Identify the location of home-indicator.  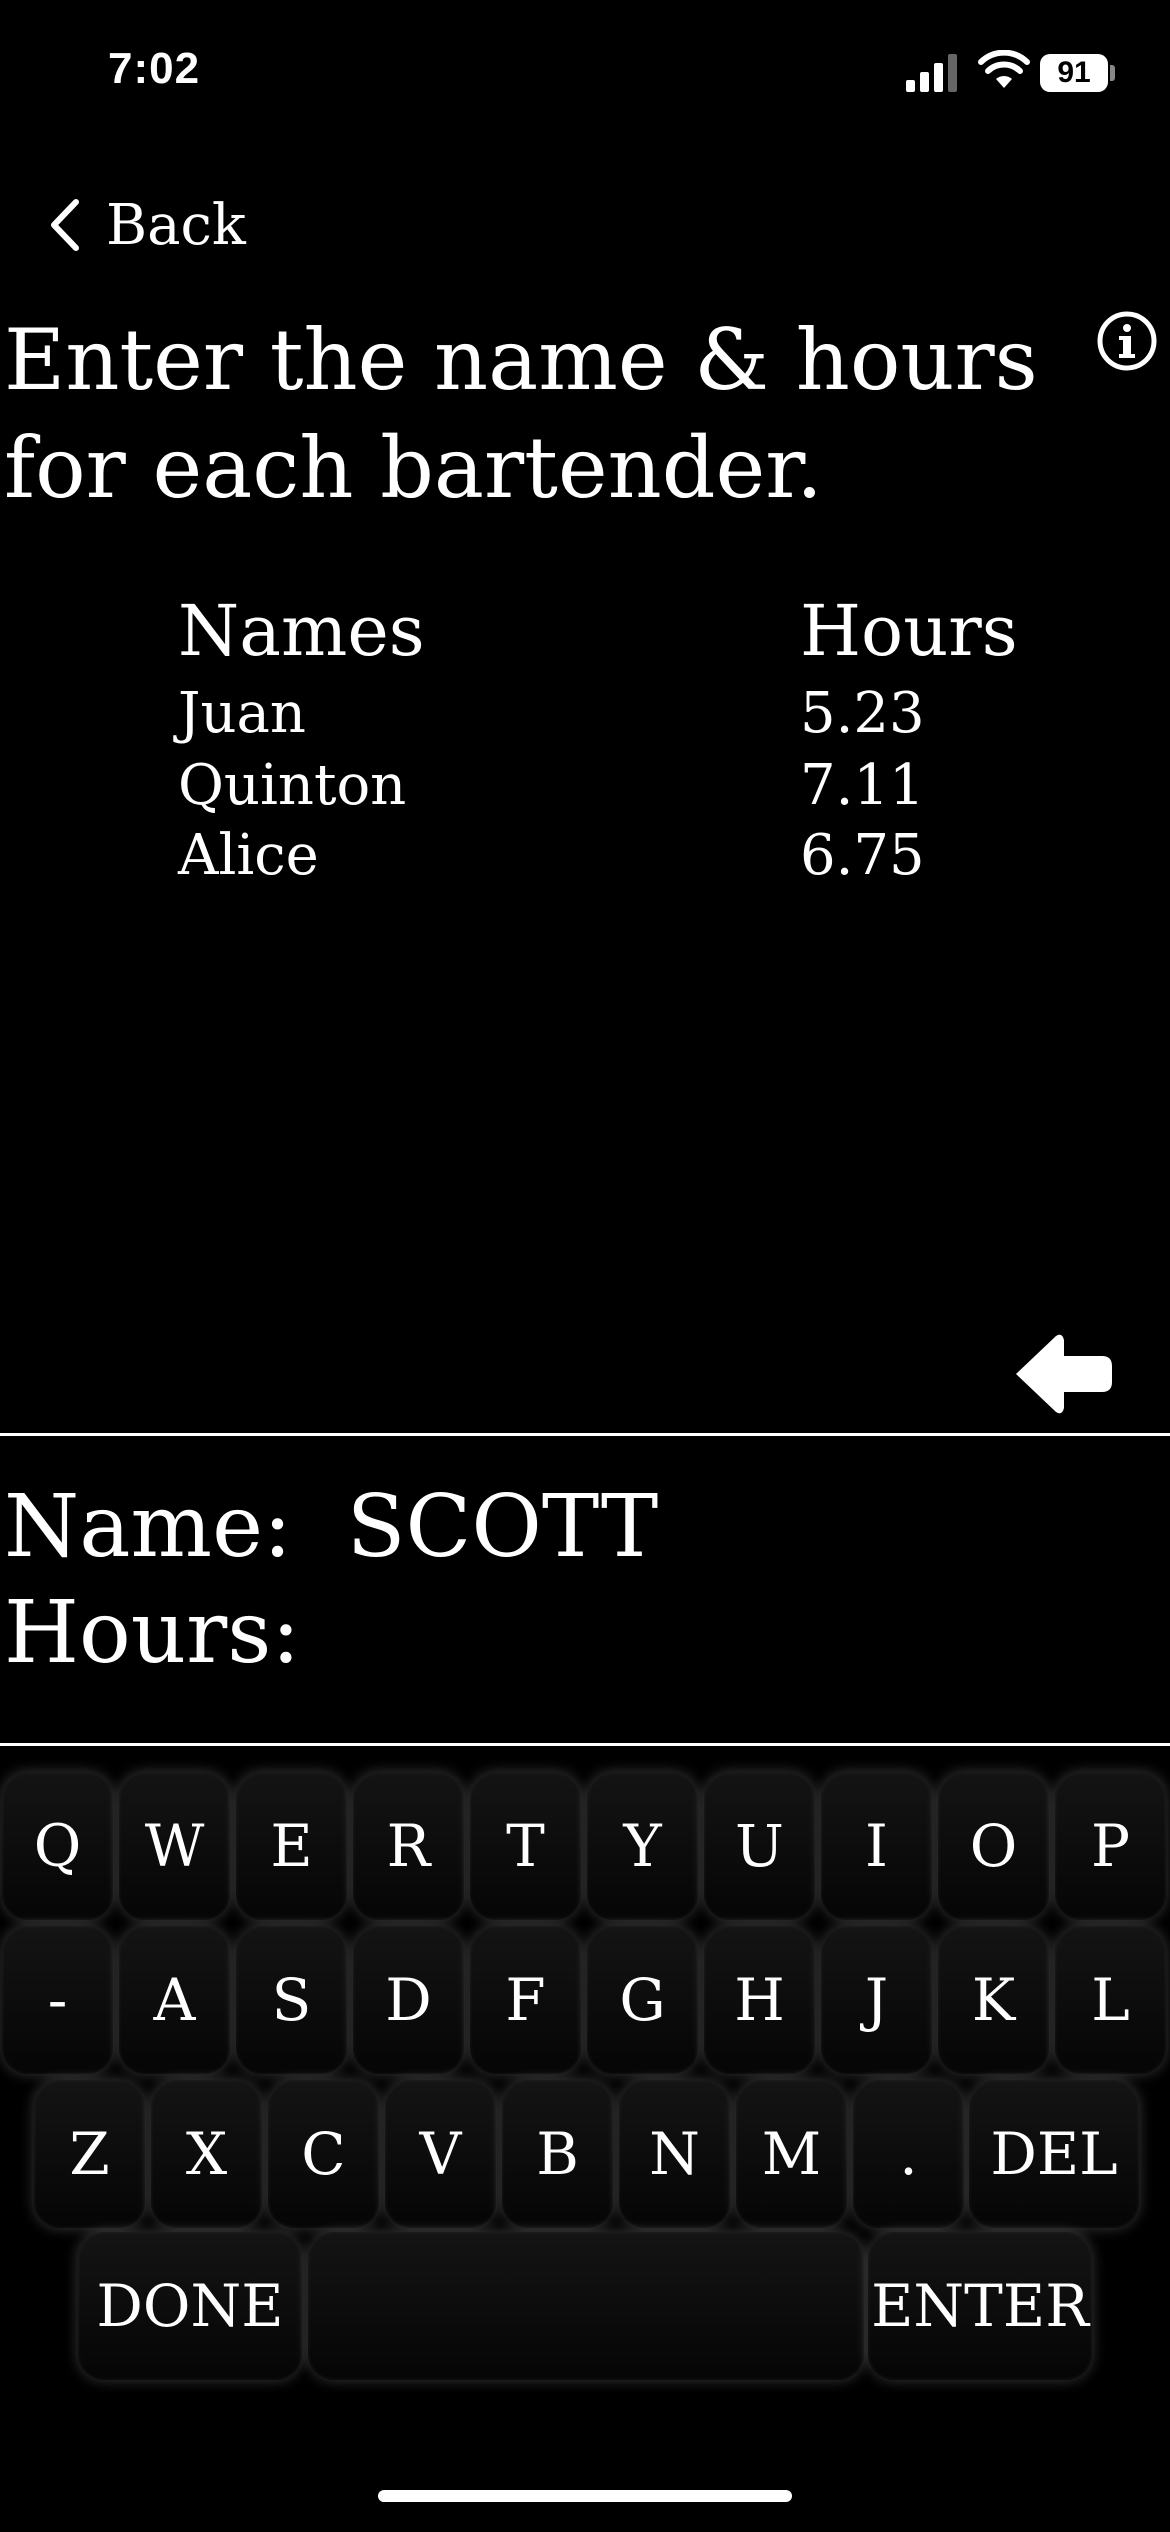
(585, 2496).